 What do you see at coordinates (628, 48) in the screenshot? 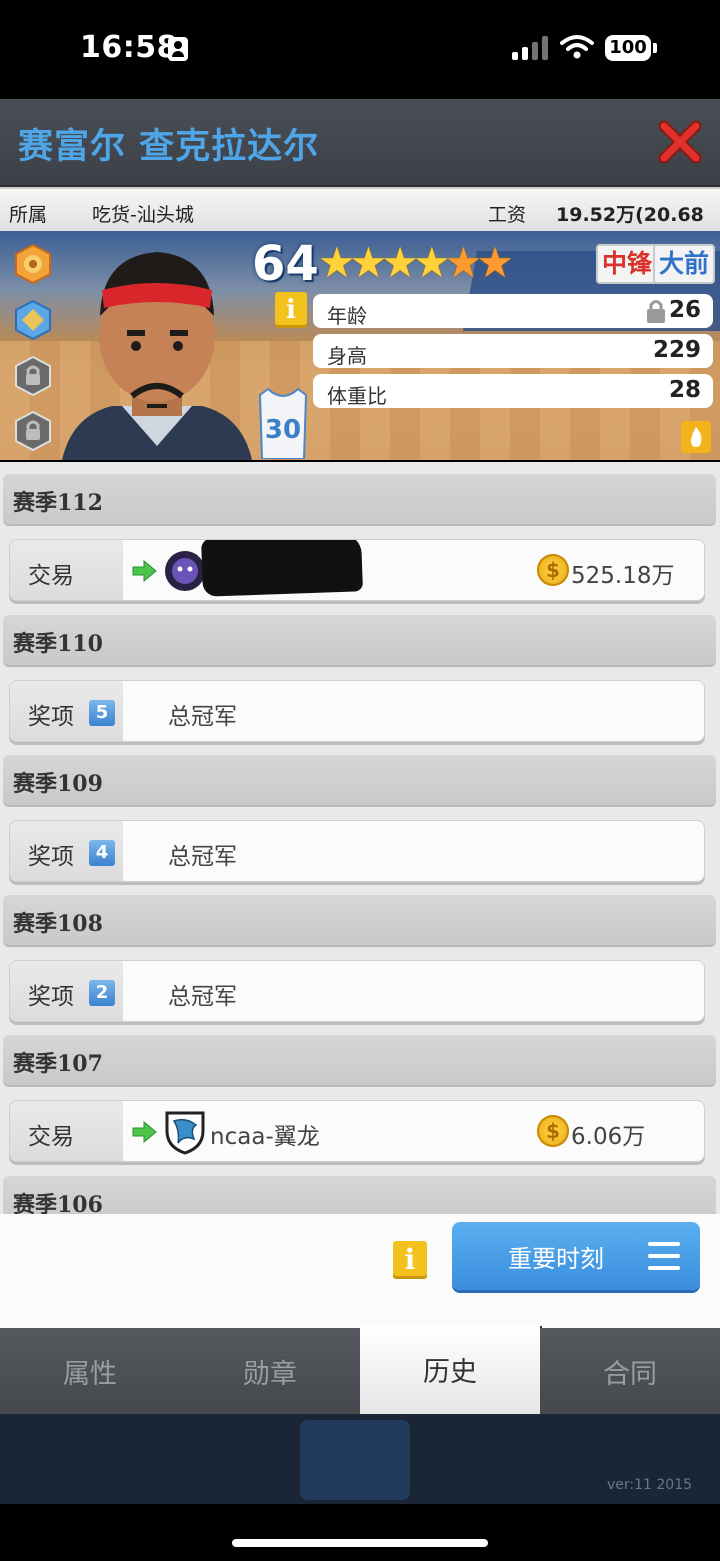
I see `battery-icon: 100` at bounding box center [628, 48].